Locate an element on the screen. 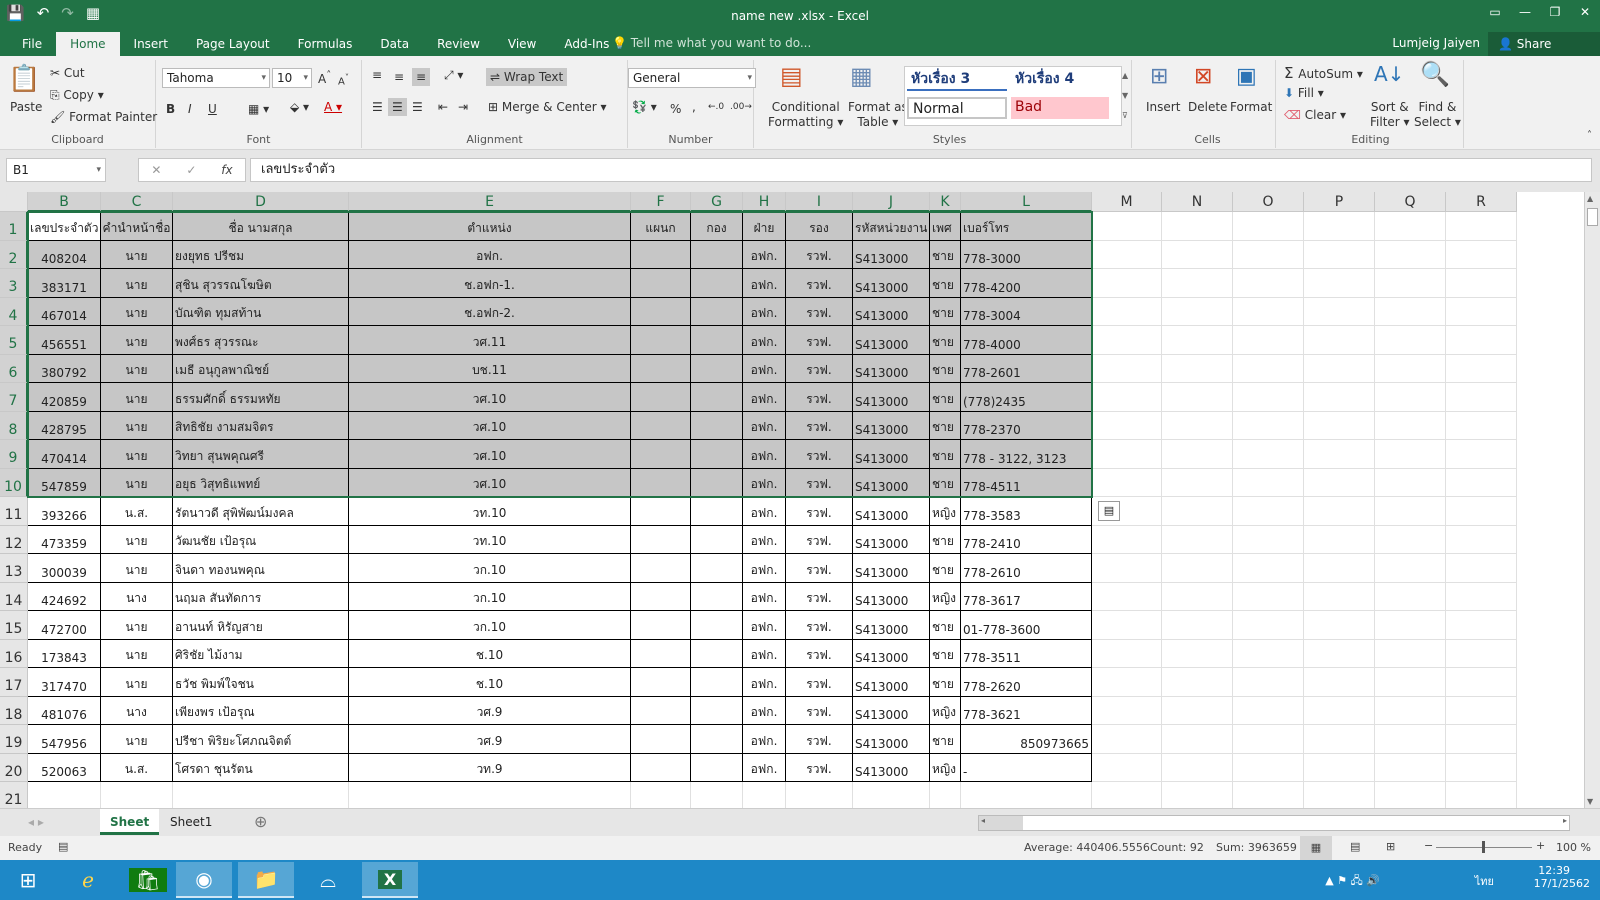 The height and width of the screenshot is (900, 1600). table-cell: อานนท์ หิรัญสาย is located at coordinates (261, 625).